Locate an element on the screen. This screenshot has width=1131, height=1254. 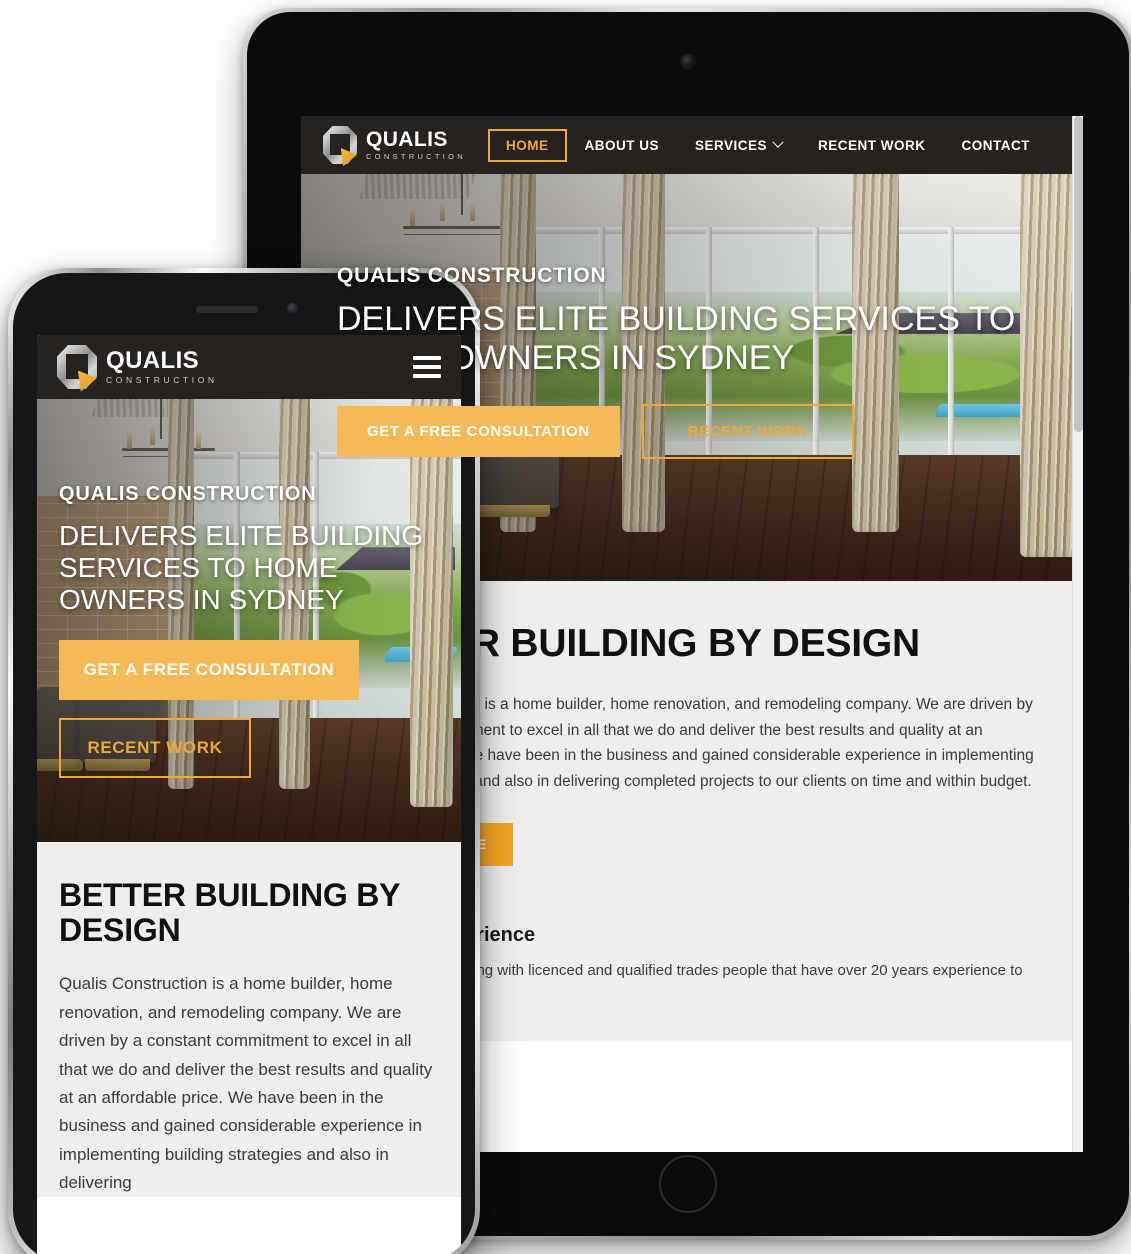
nav-item-recent-work-label: RECENT WORK is located at coordinates (872, 145).